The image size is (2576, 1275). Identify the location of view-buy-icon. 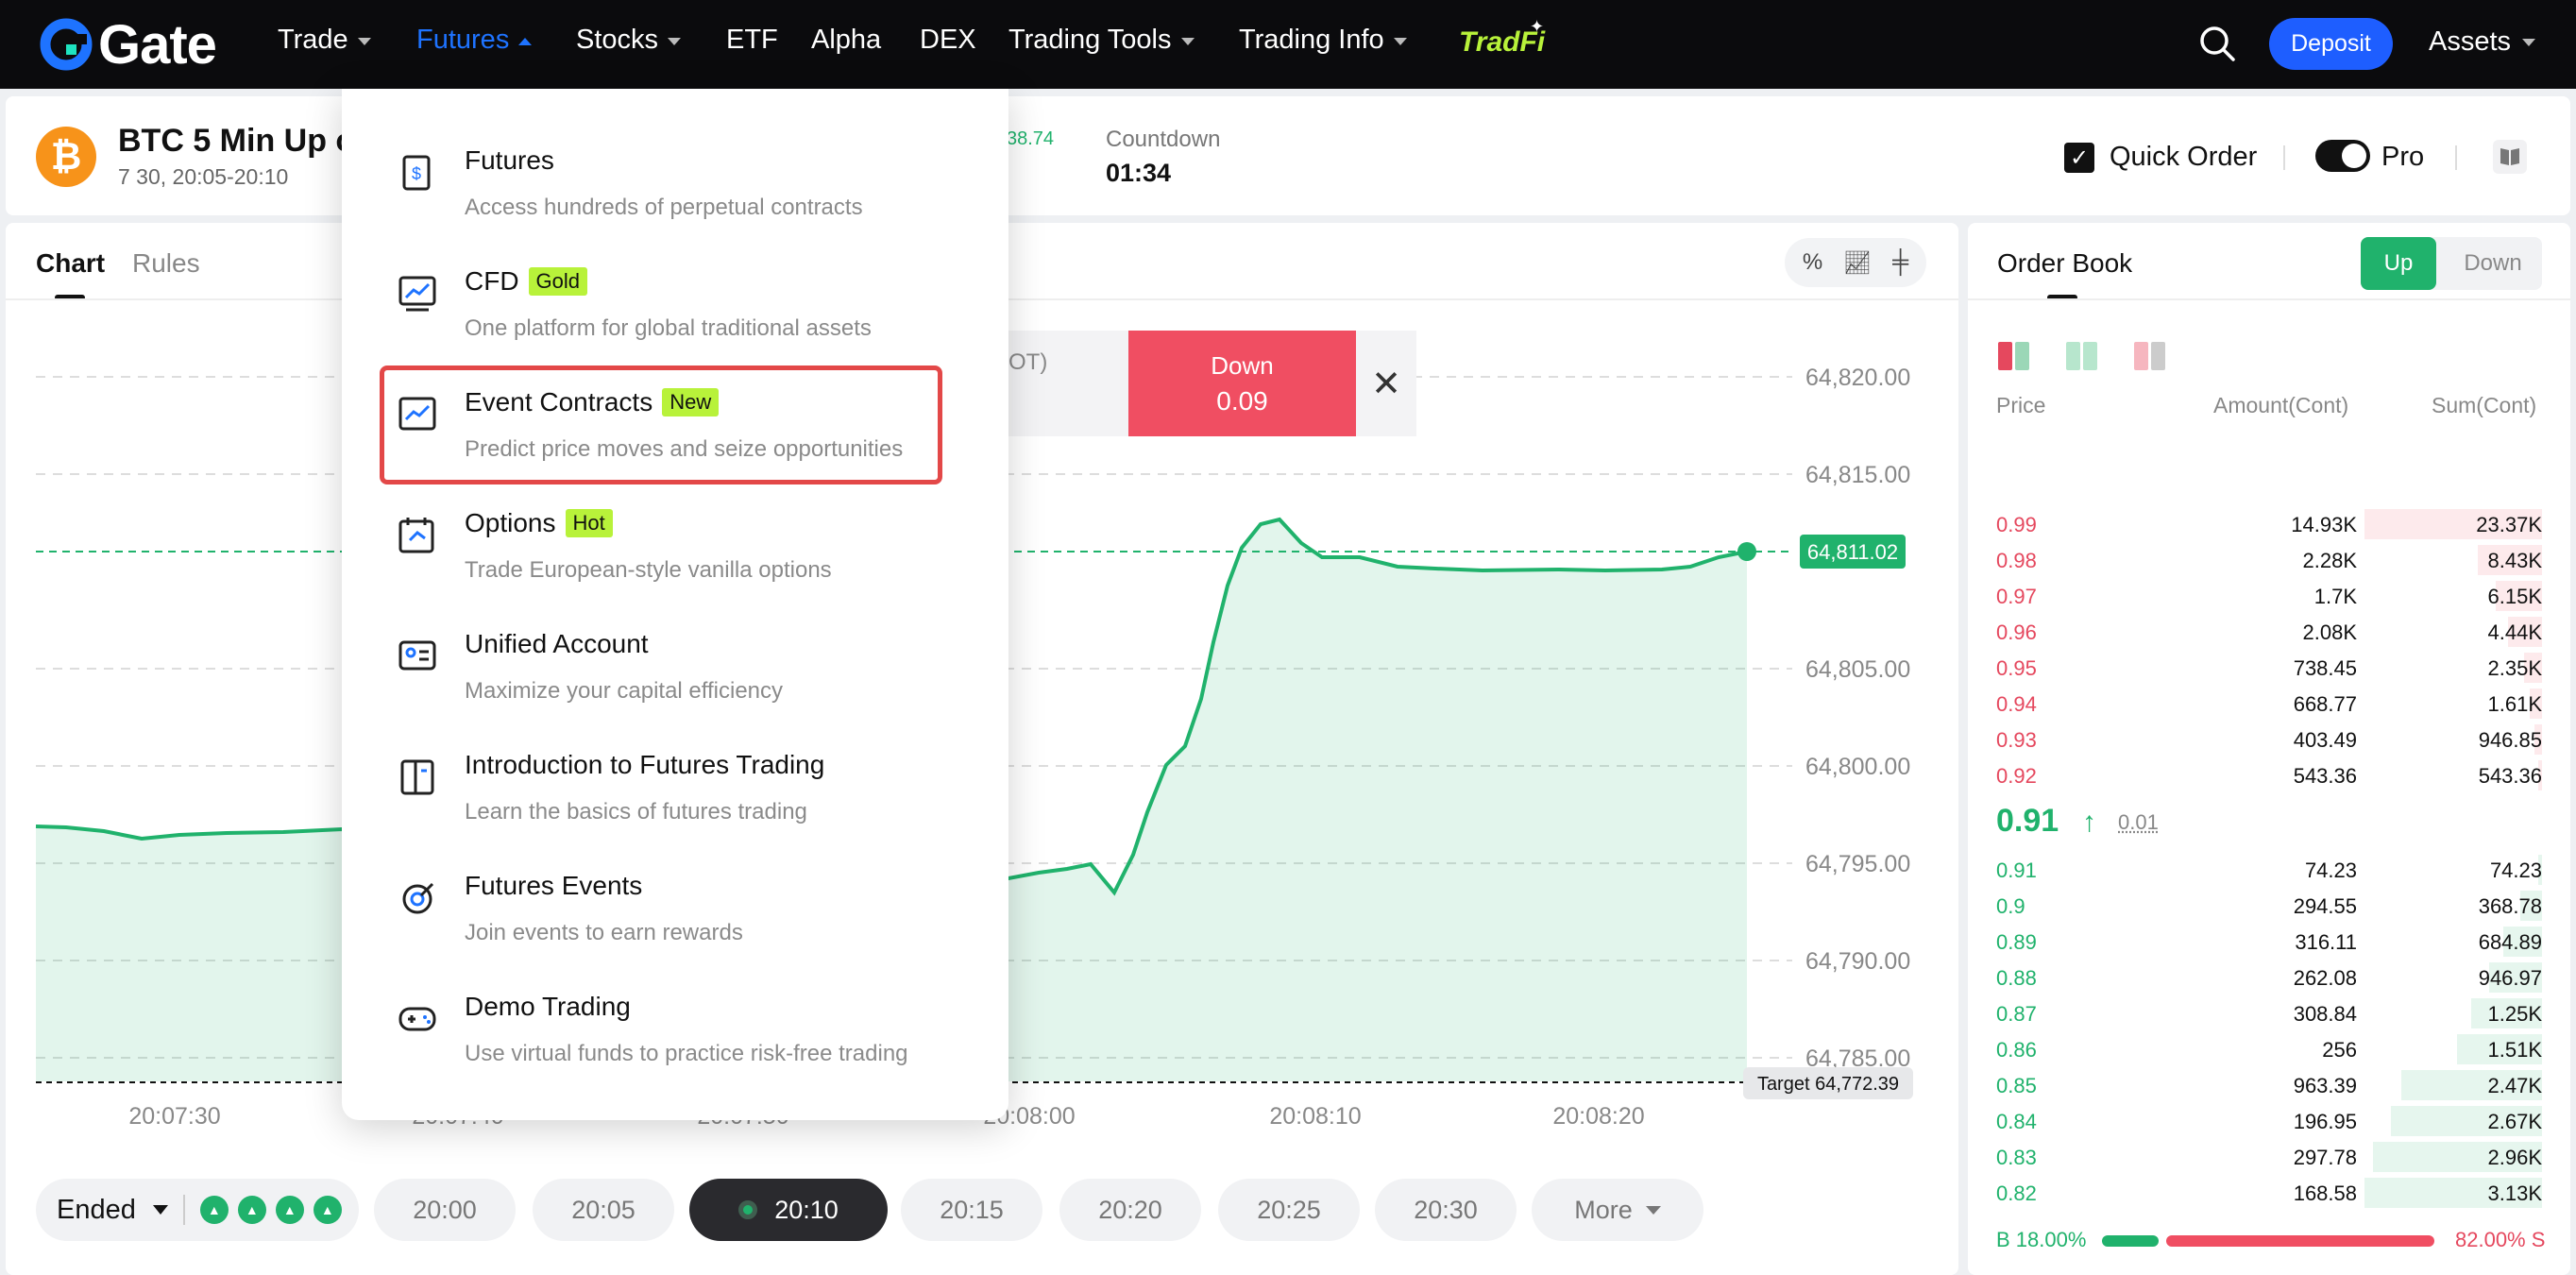
(2082, 356).